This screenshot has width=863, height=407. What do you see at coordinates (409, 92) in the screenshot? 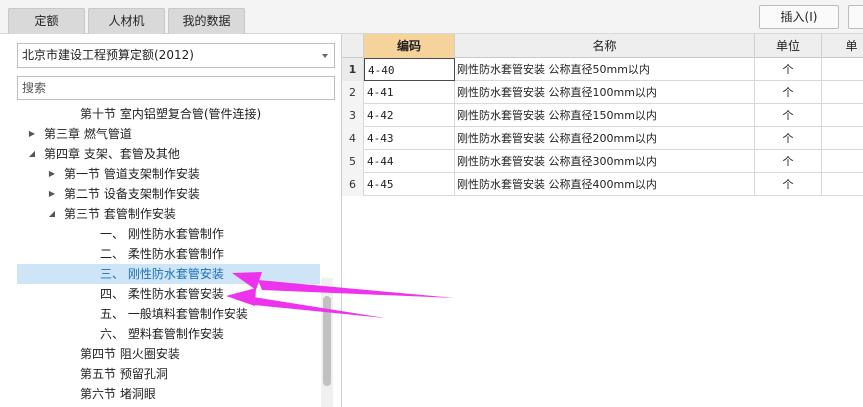
I see `code-cell: 4-41` at bounding box center [409, 92].